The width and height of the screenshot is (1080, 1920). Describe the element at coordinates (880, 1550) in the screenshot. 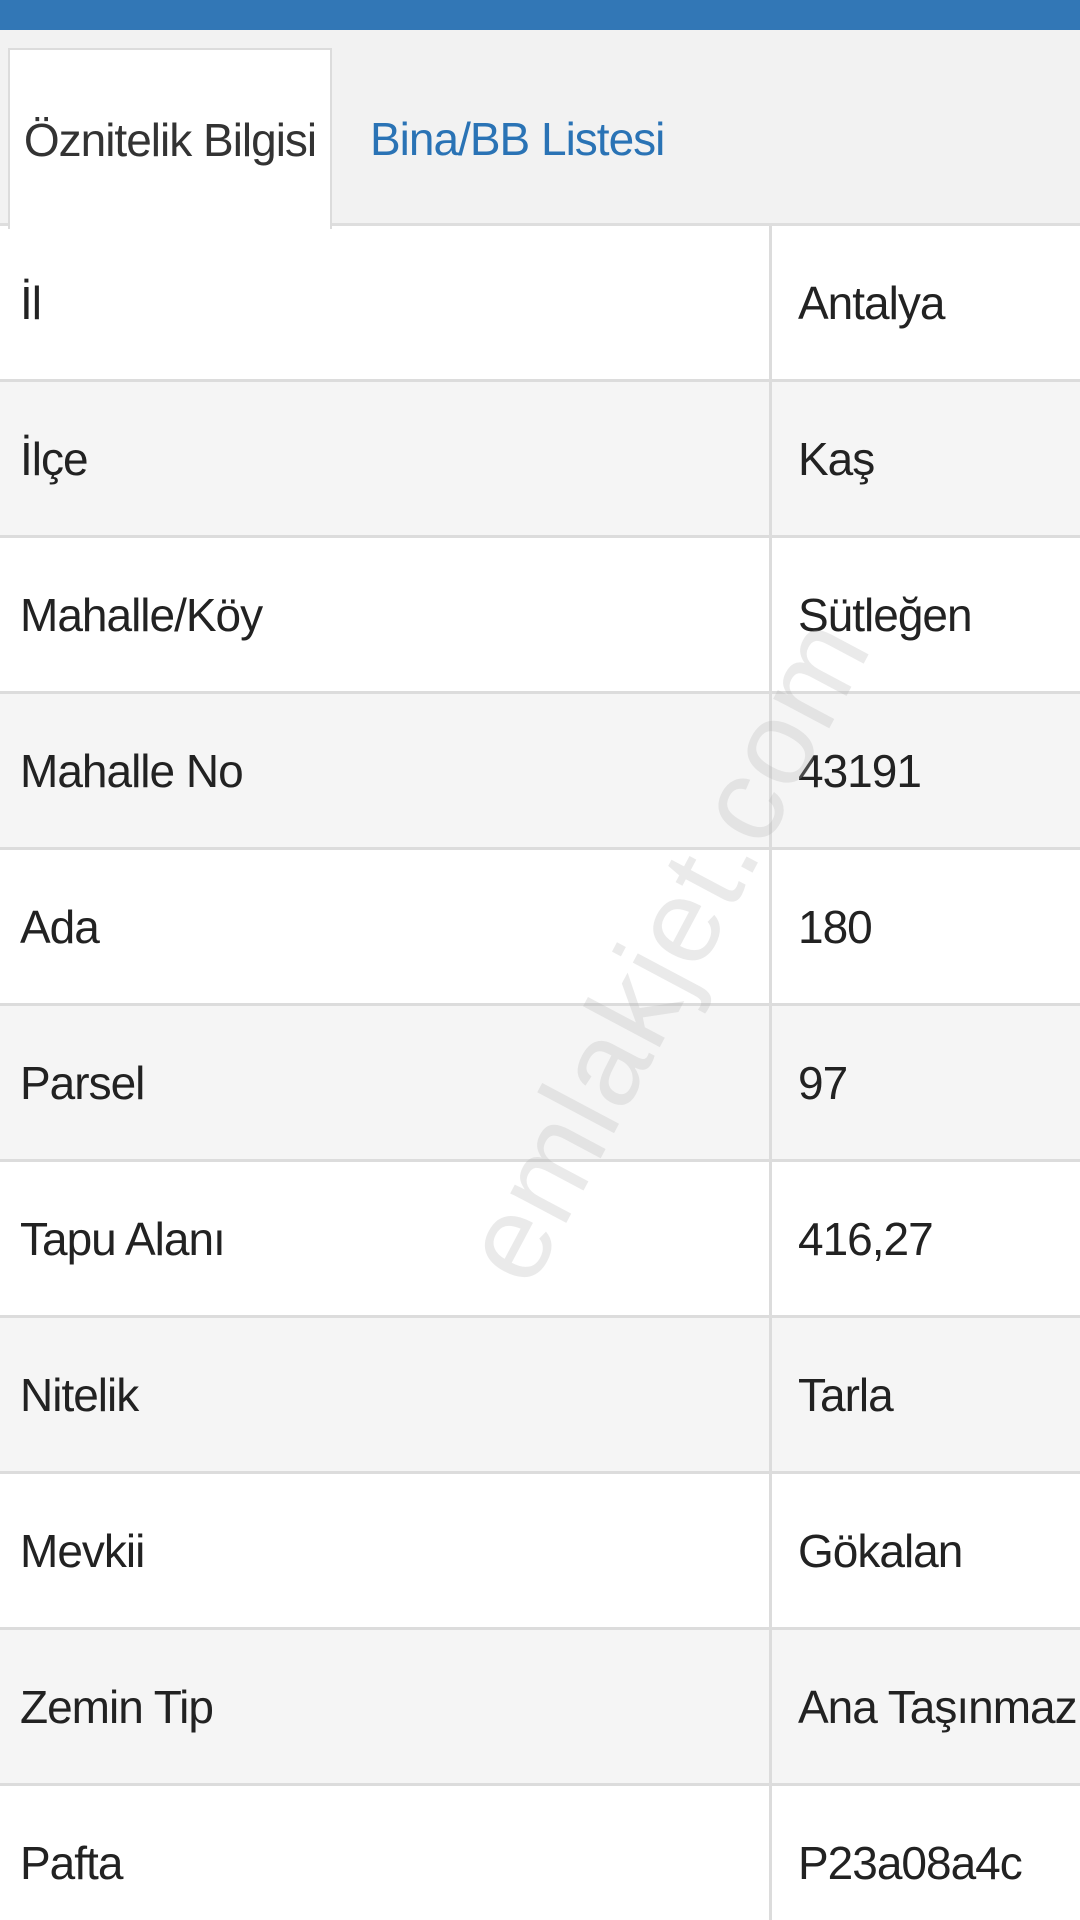

I see `row-value: Gökalan` at that location.